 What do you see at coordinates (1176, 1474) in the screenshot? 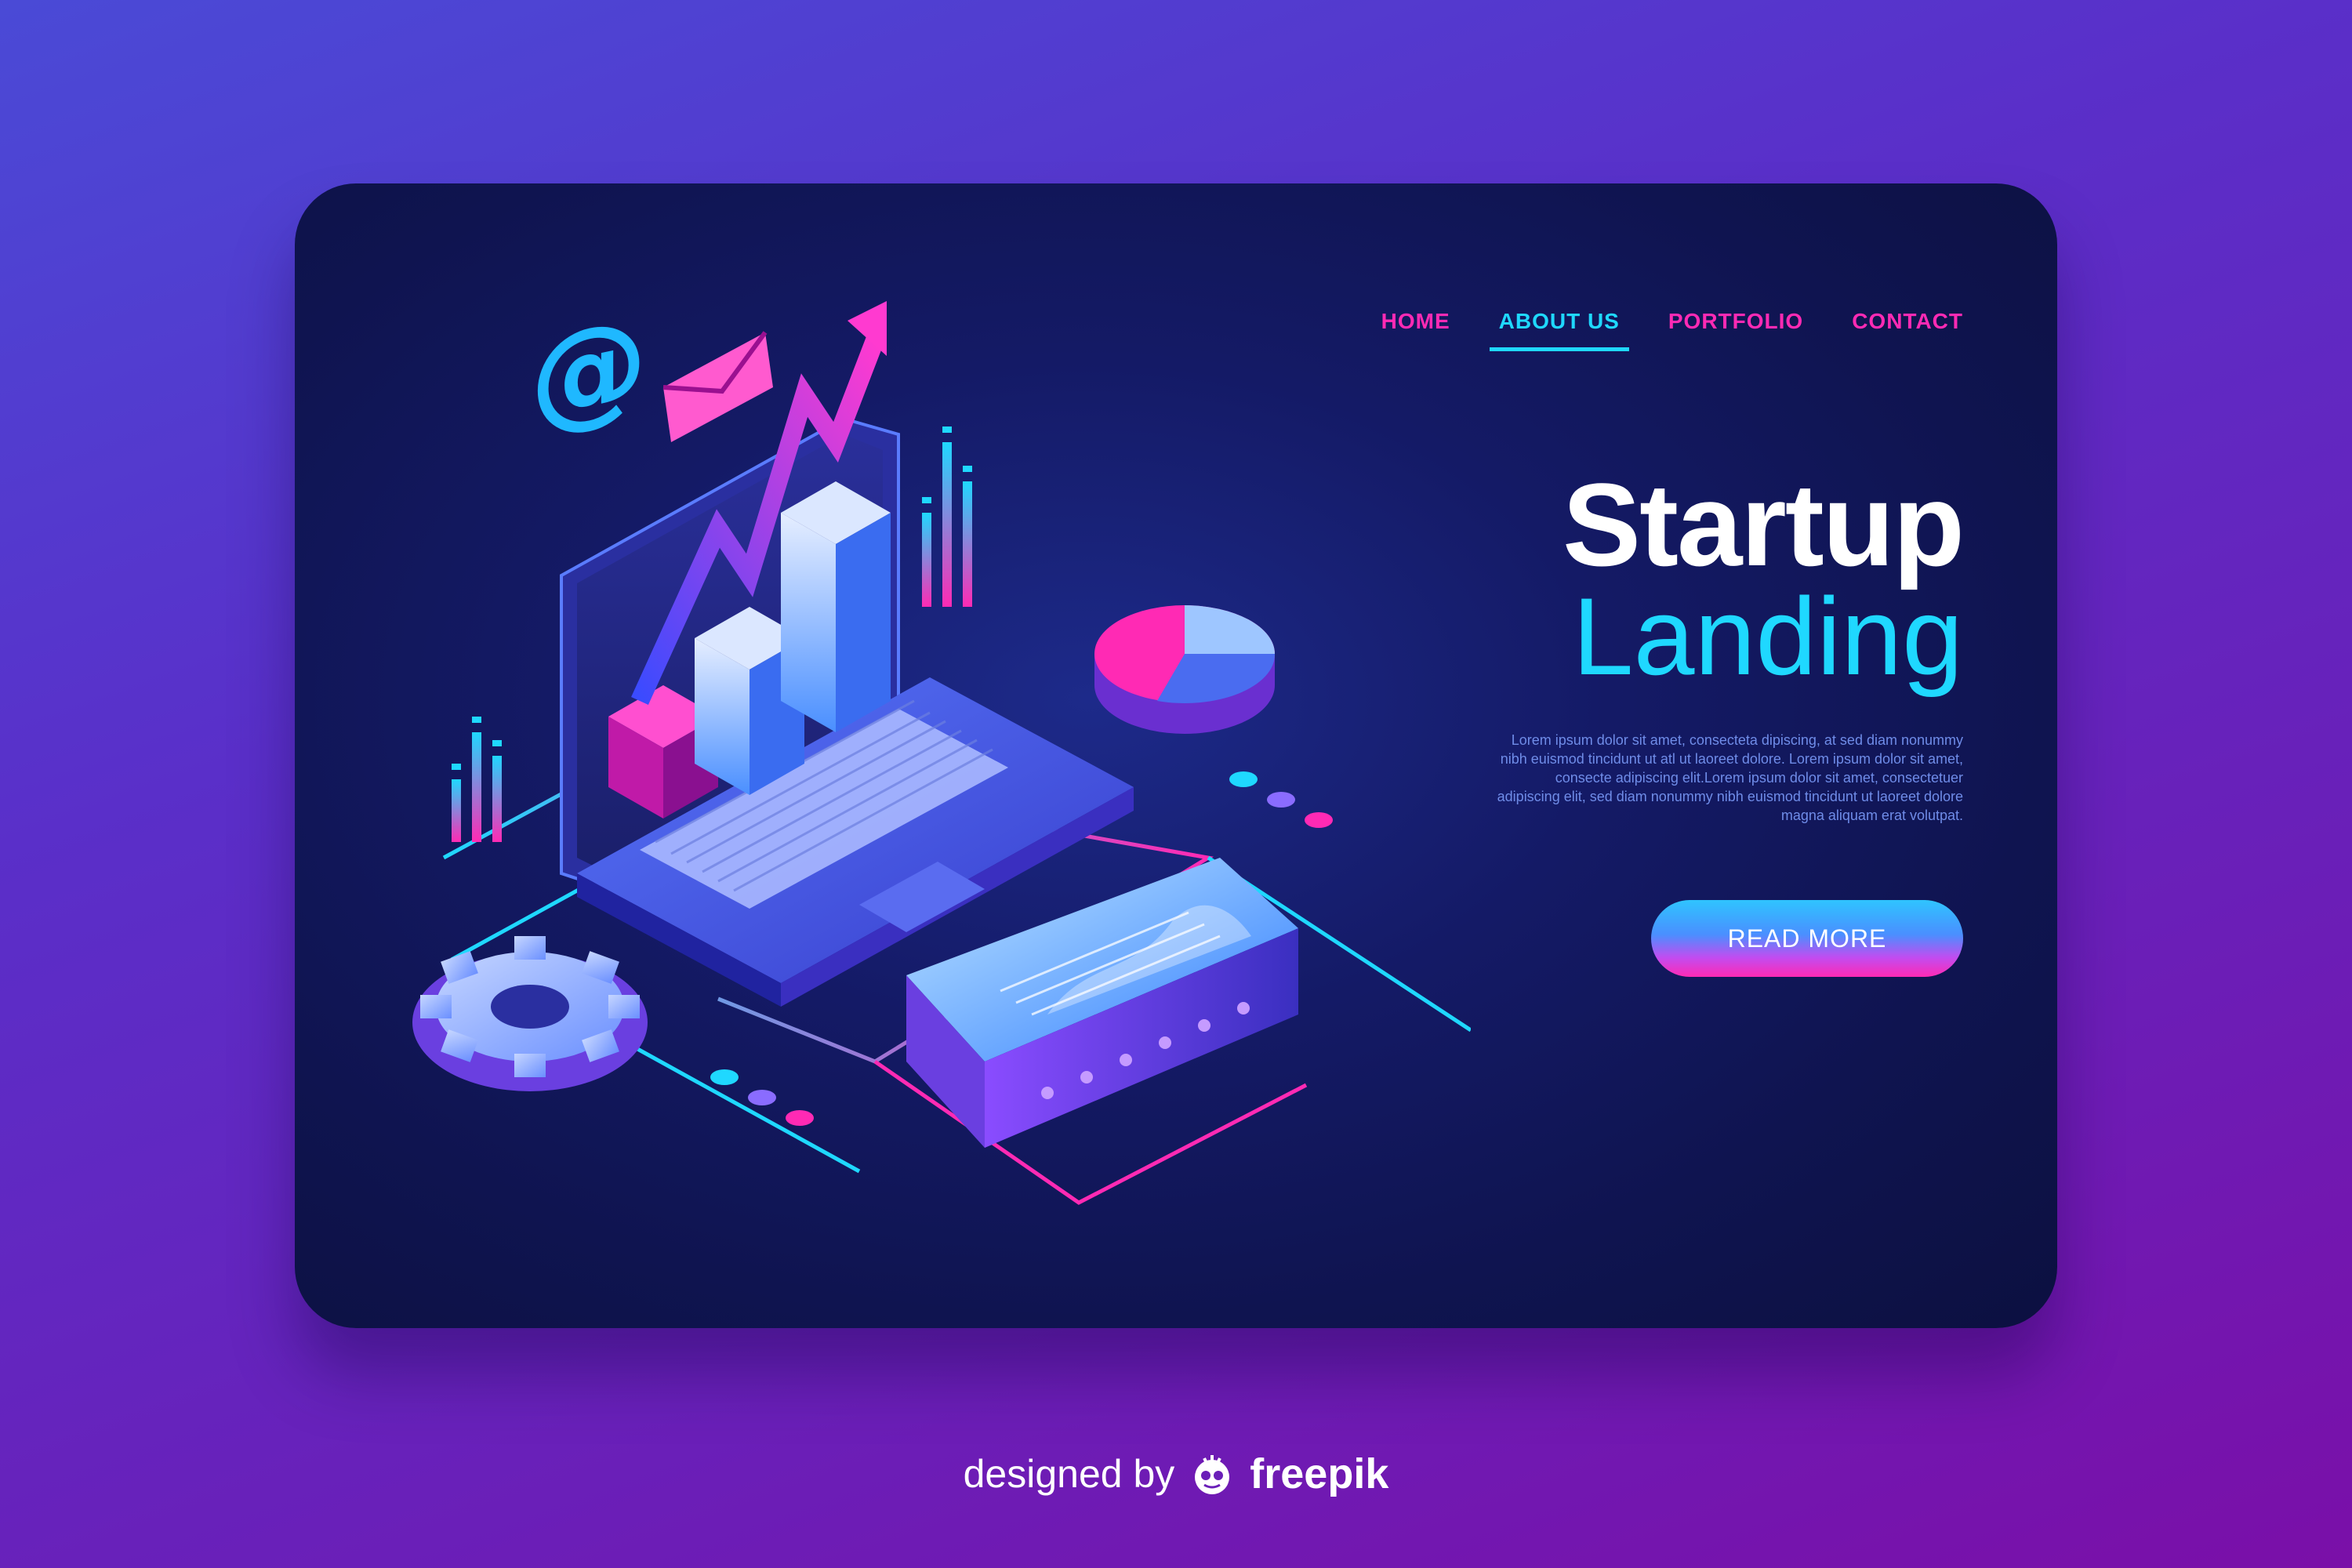
I see `credit-footer: designed by freepik` at bounding box center [1176, 1474].